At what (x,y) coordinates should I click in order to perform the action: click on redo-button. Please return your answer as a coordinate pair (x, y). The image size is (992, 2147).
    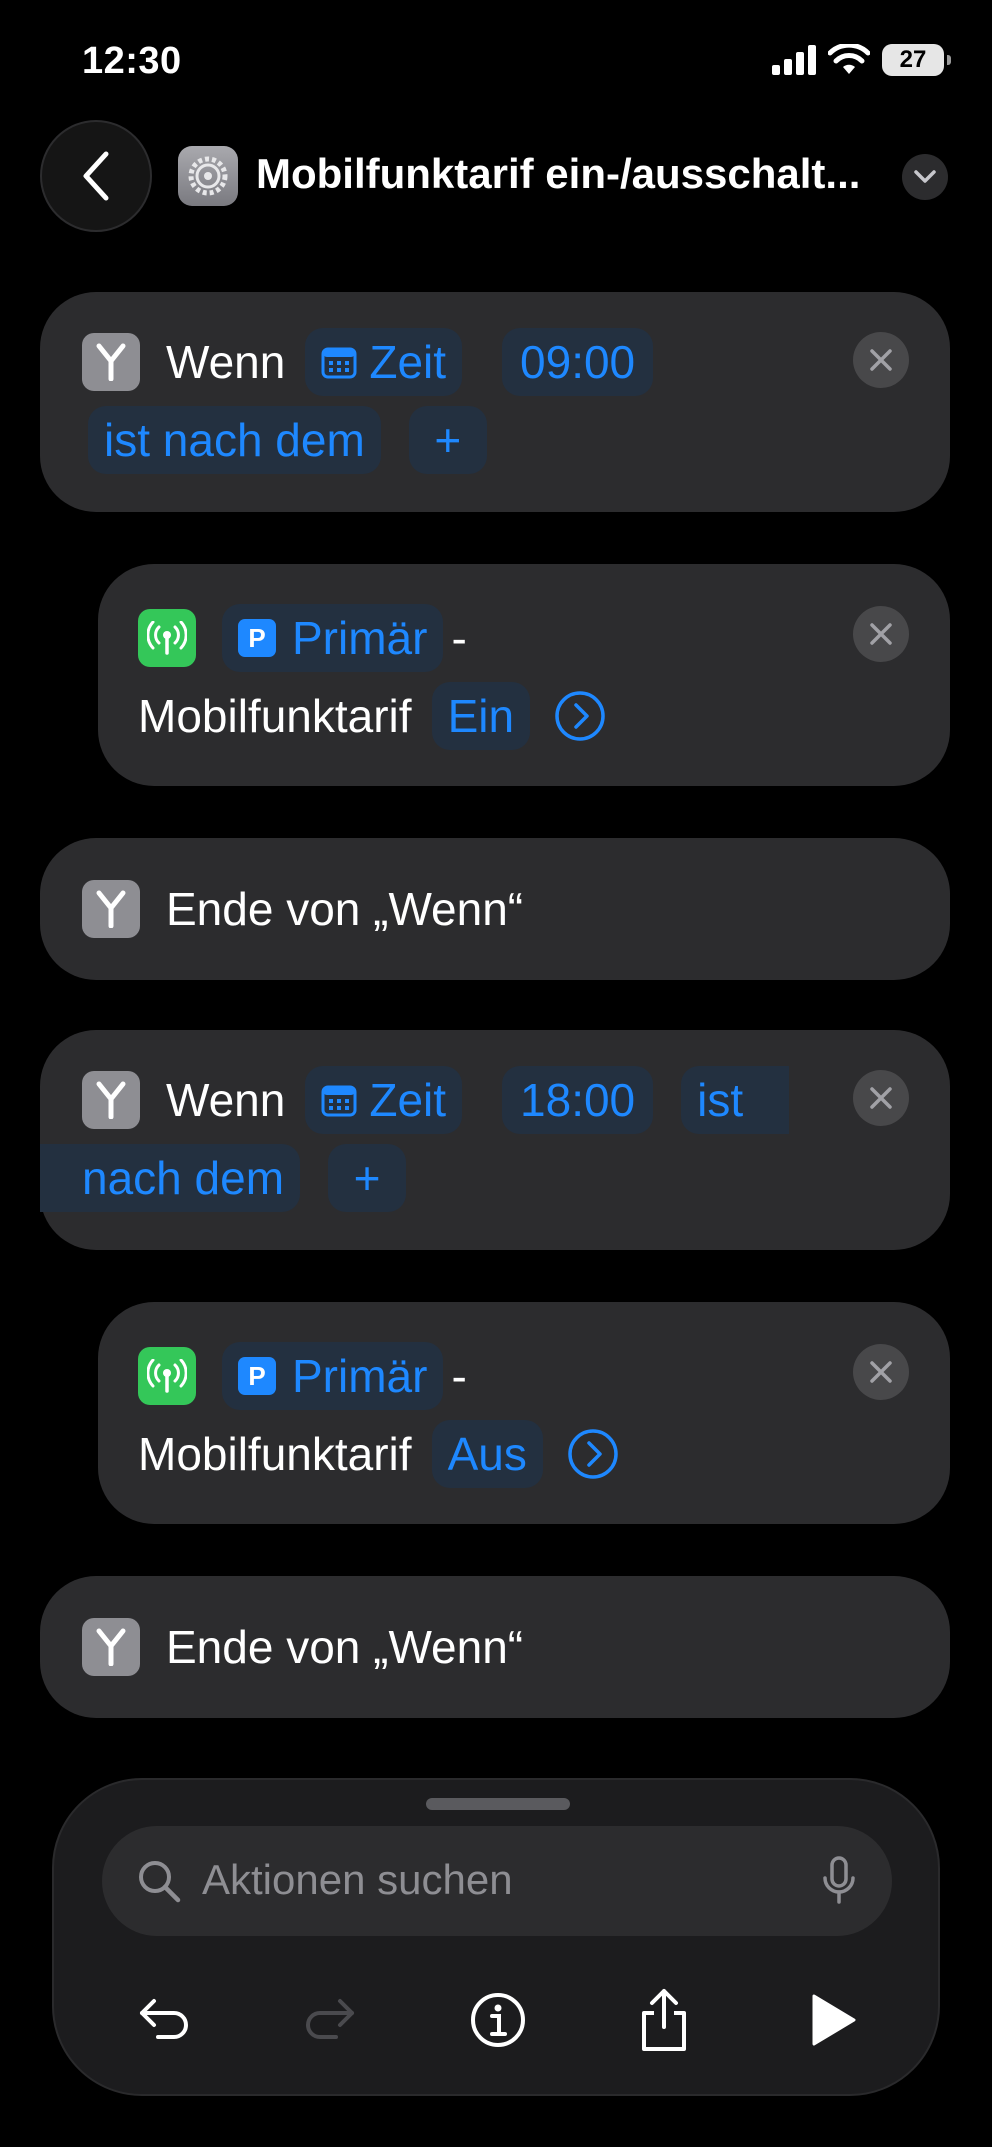
    Looking at the image, I should click on (330, 2020).